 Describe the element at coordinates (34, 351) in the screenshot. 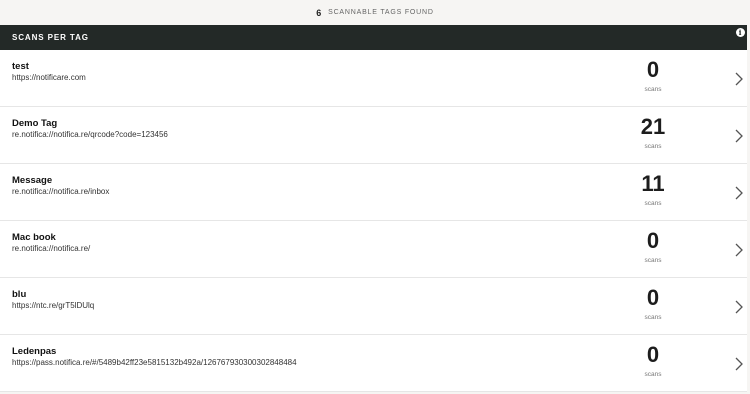

I see `tag-name: Ledenpas` at that location.